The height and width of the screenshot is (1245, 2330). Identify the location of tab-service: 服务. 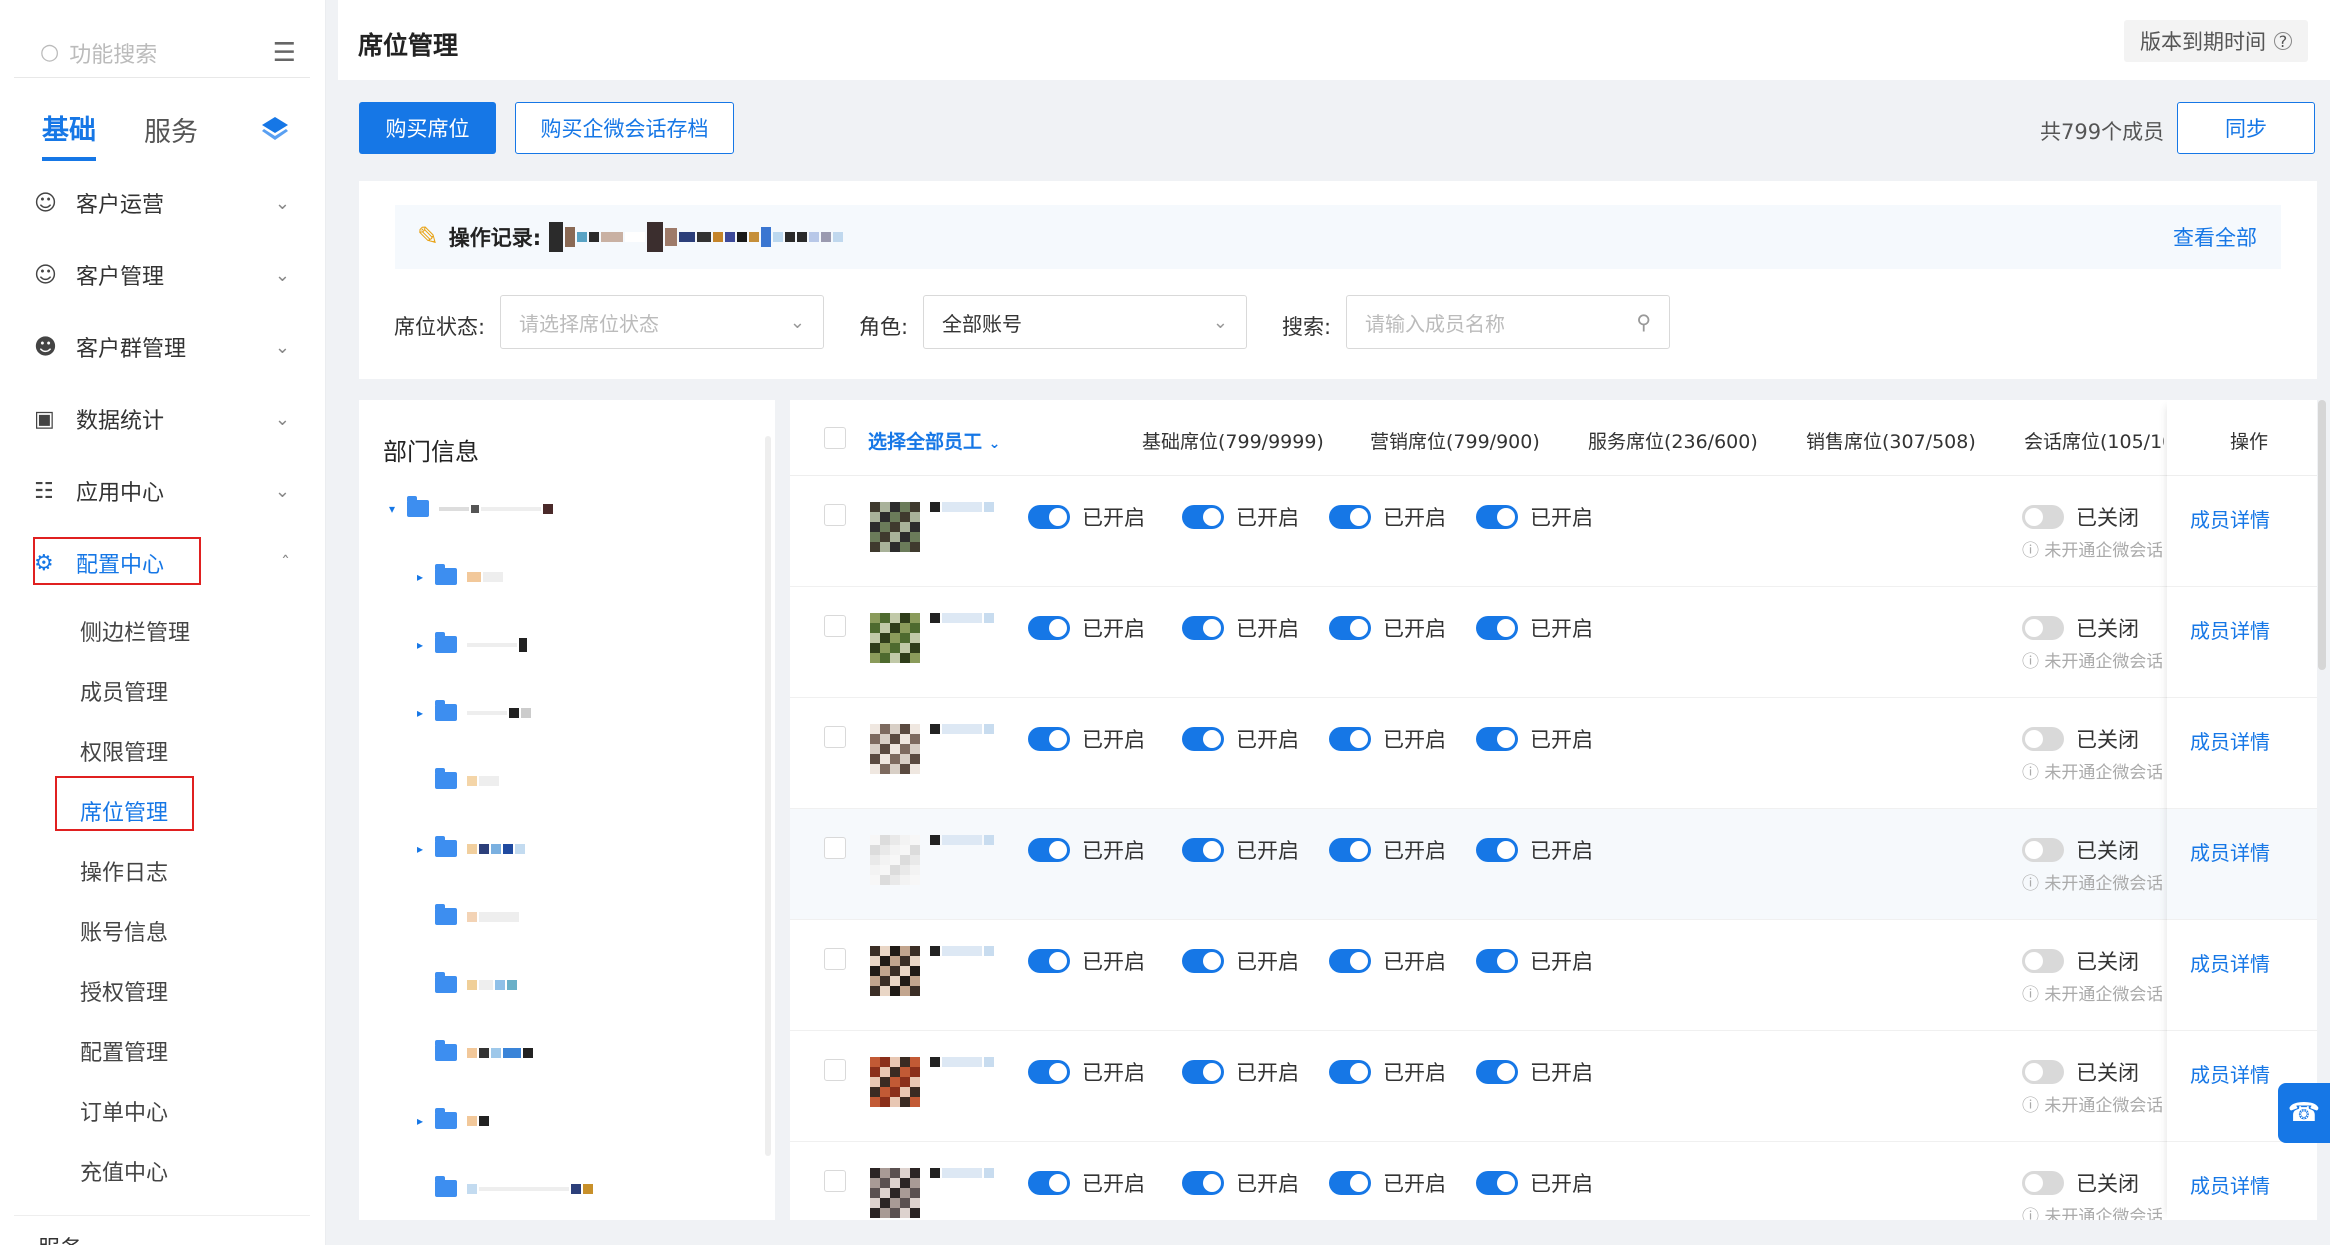
(171, 134).